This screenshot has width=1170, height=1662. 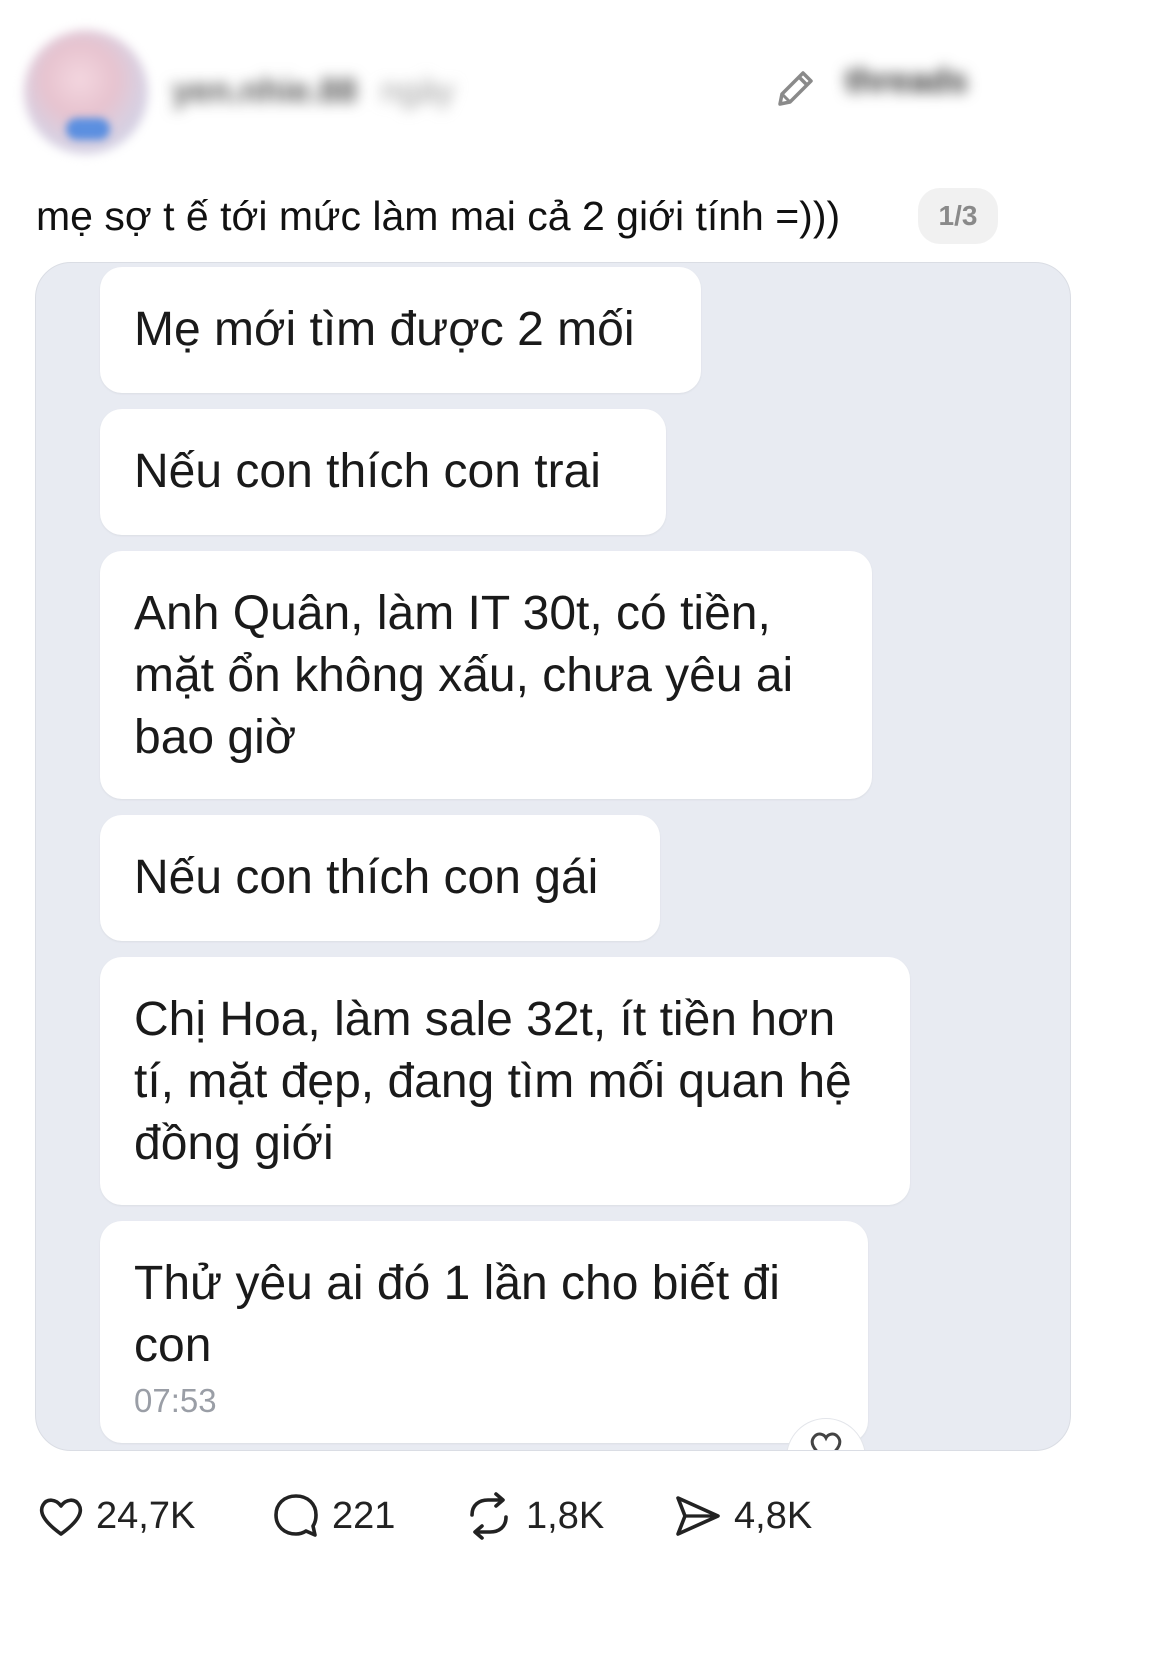 What do you see at coordinates (175, 1400) in the screenshot?
I see `message-time: 07:53` at bounding box center [175, 1400].